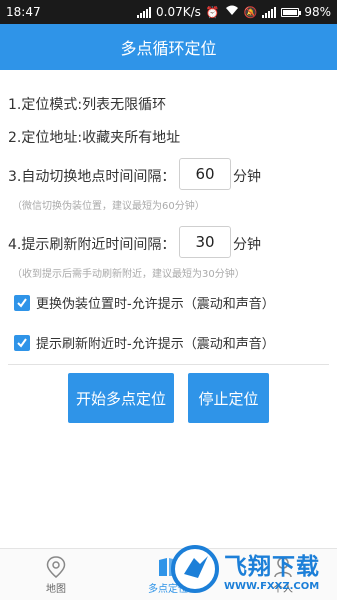 This screenshot has width=337, height=600. Describe the element at coordinates (92, 245) in the screenshot. I see `refresh-interval-label: 4.提示刷新附近时间间隔：` at that location.